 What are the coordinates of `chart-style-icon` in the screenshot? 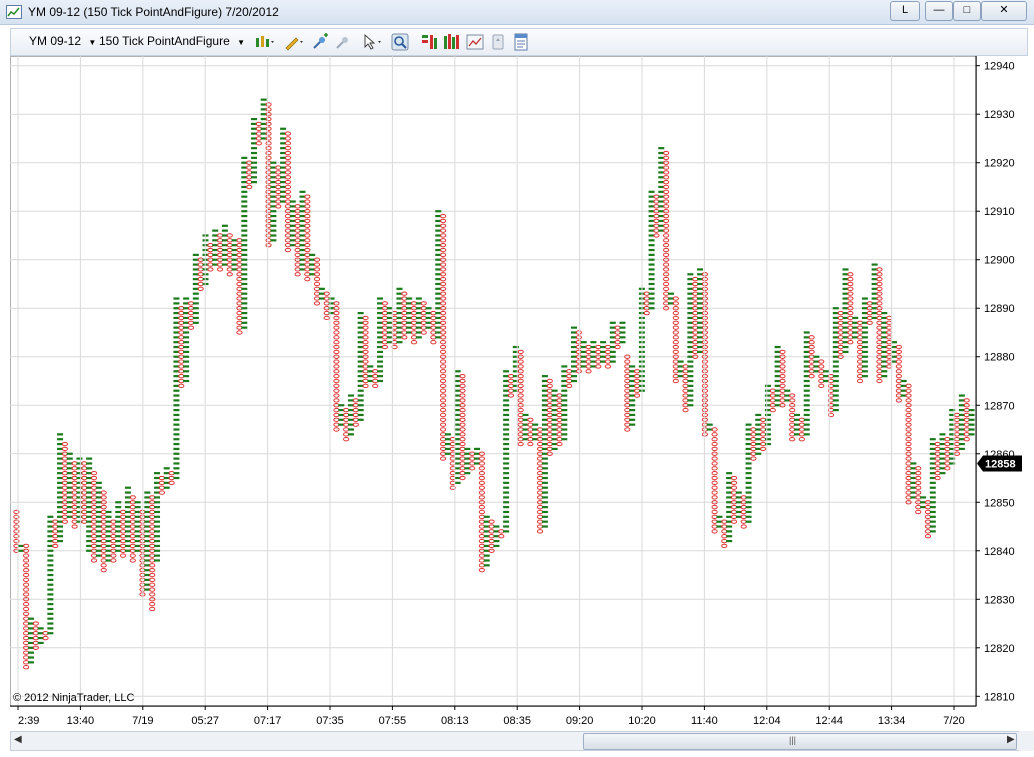 It's located at (265, 42).